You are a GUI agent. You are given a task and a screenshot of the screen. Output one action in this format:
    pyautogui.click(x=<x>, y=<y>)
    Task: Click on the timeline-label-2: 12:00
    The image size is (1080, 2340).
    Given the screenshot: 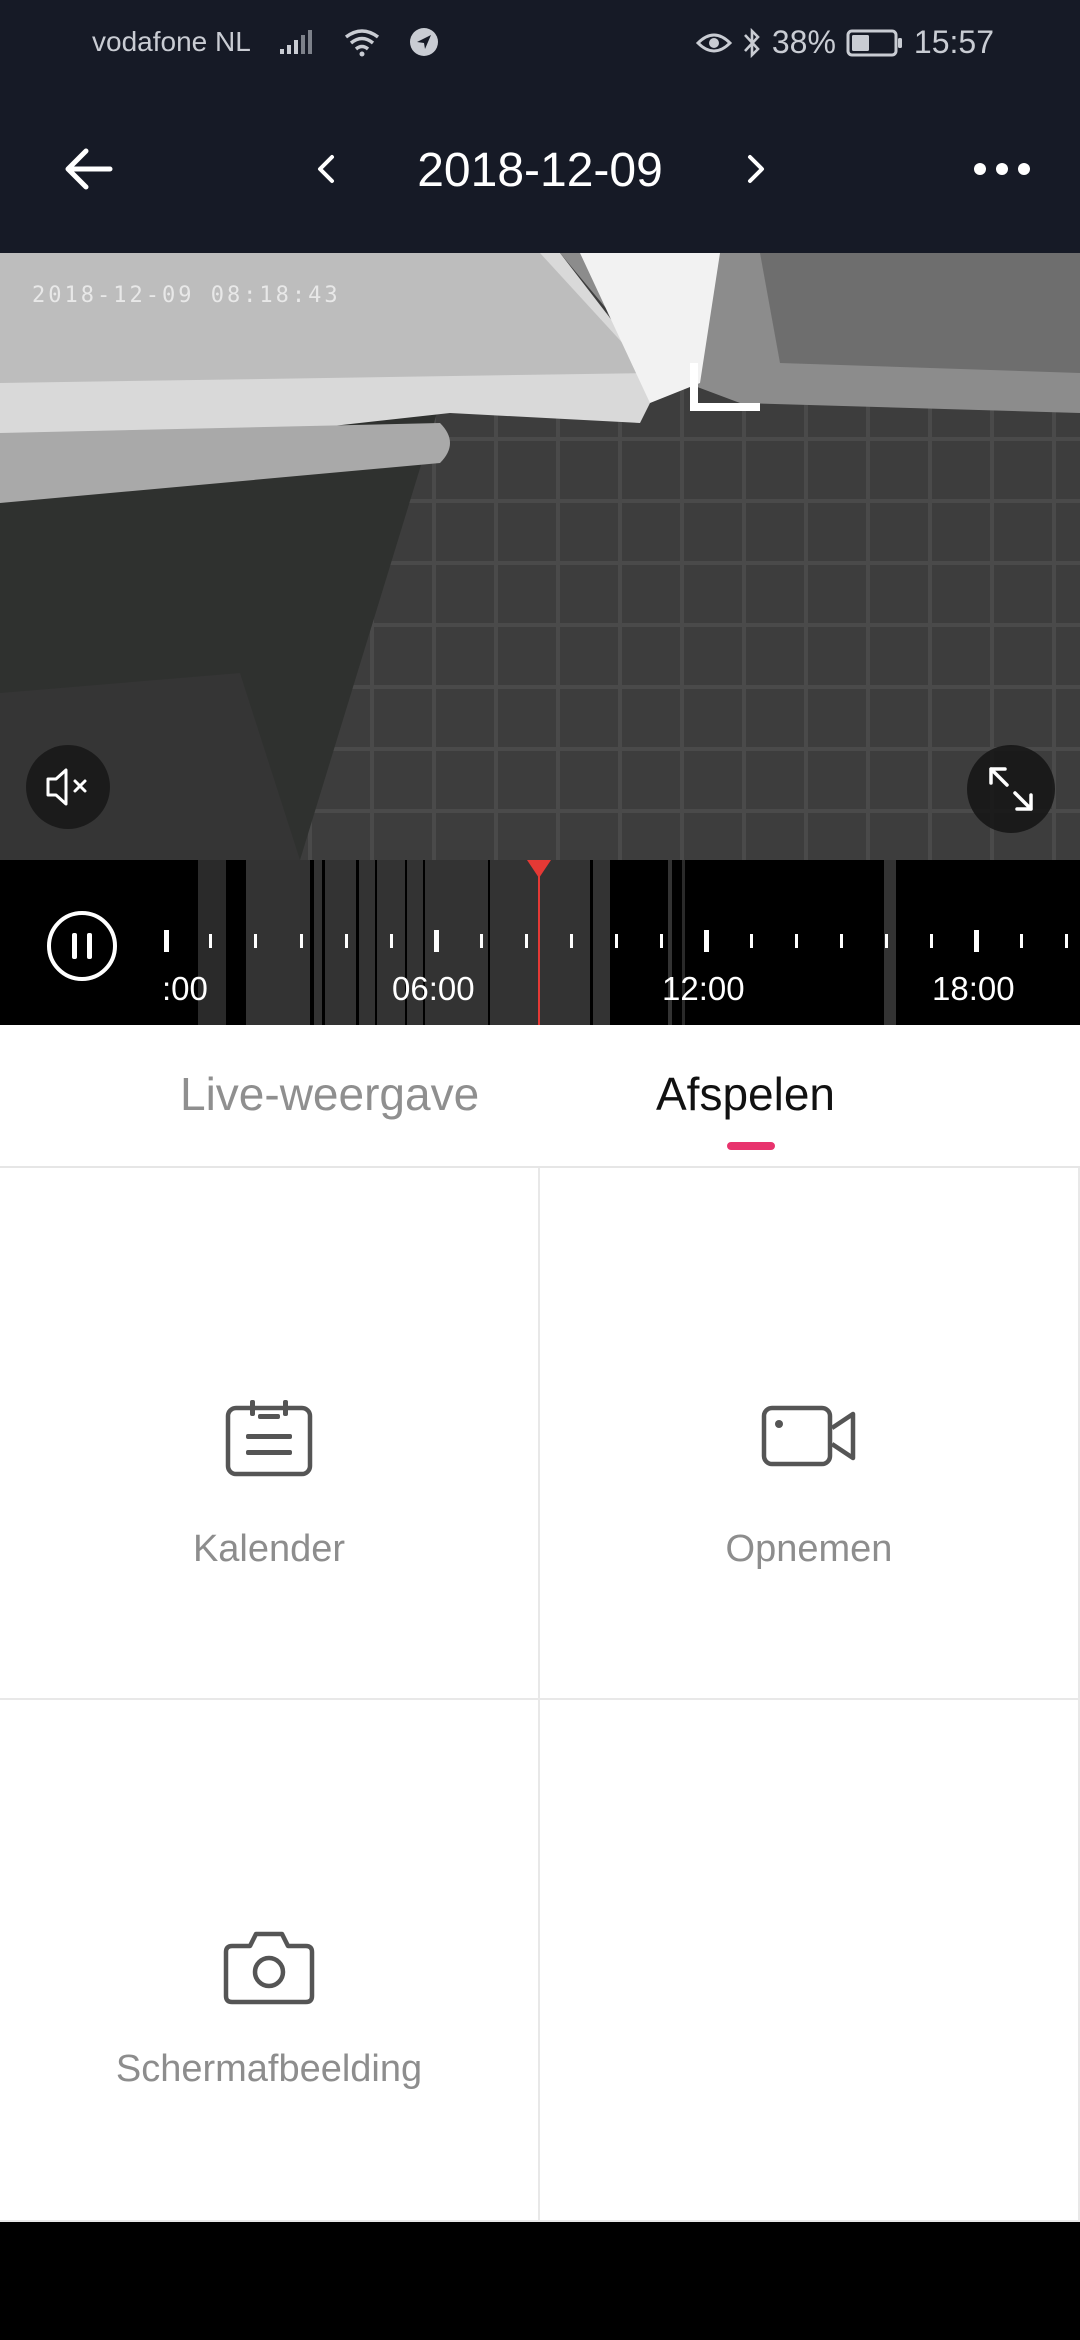 What is the action you would take?
    pyautogui.click(x=703, y=988)
    